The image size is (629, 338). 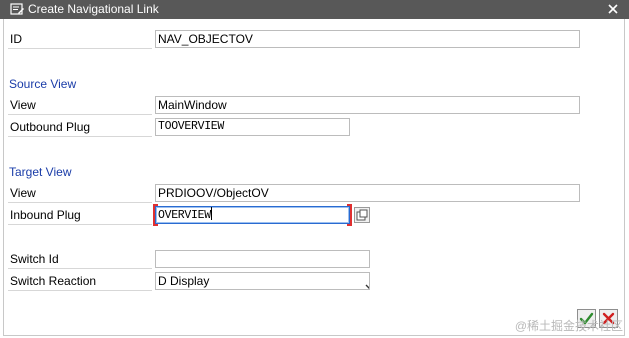 What do you see at coordinates (262, 259) in the screenshot?
I see `switch-id-field` at bounding box center [262, 259].